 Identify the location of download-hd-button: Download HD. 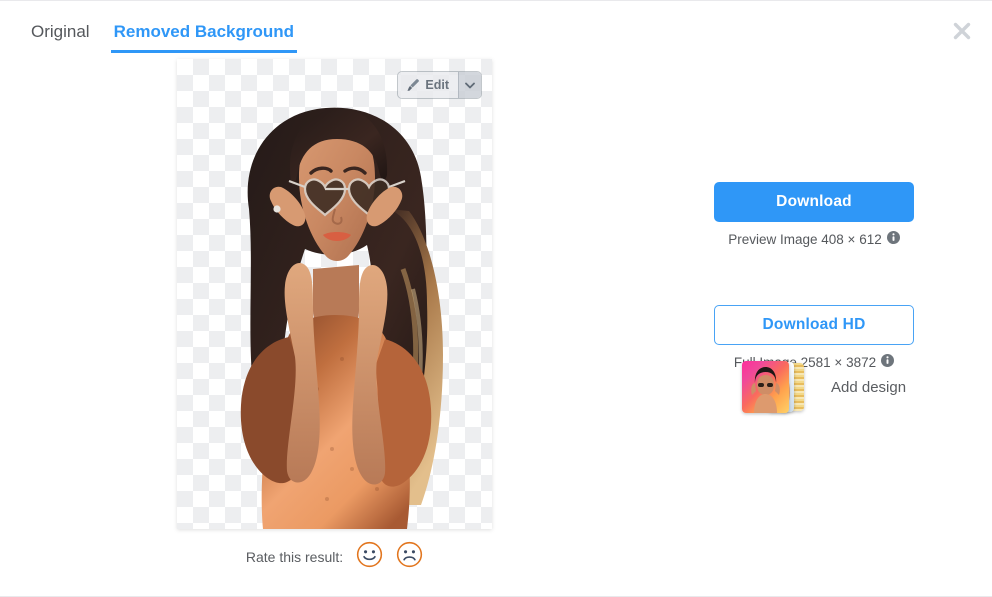
(814, 325).